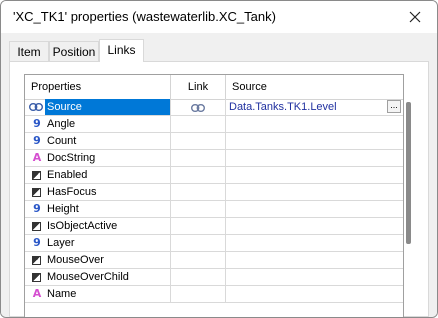 The width and height of the screenshot is (438, 318). Describe the element at coordinates (98, 192) in the screenshot. I see `property-cell: HasFocus` at that location.